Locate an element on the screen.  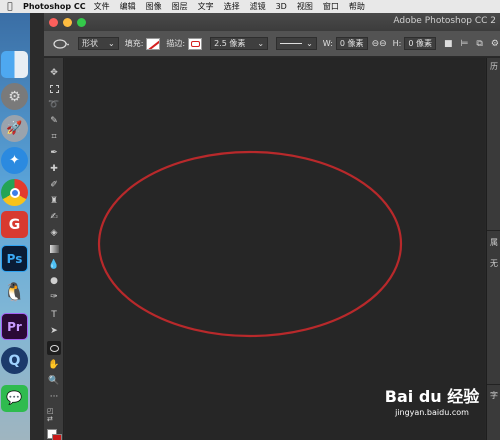
tool-mode-select: 形状 ⌄ is located at coordinates (98, 43).